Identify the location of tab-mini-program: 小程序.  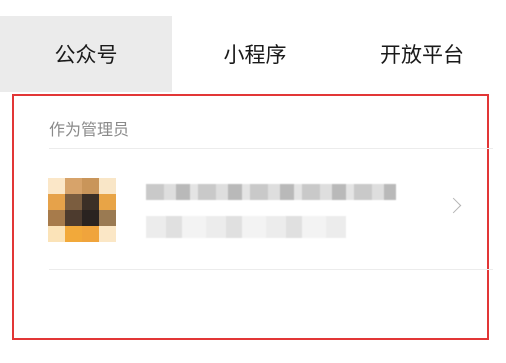
(255, 54).